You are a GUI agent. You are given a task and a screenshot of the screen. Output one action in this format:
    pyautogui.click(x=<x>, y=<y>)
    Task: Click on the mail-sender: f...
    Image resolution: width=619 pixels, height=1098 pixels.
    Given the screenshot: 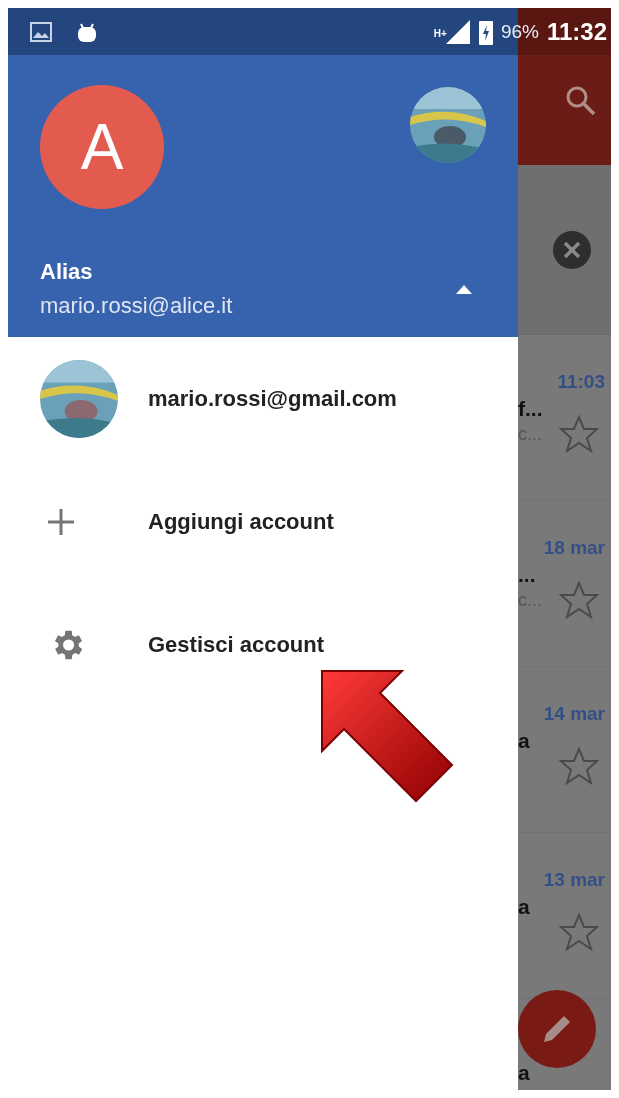 What is the action you would take?
    pyautogui.click(x=531, y=409)
    